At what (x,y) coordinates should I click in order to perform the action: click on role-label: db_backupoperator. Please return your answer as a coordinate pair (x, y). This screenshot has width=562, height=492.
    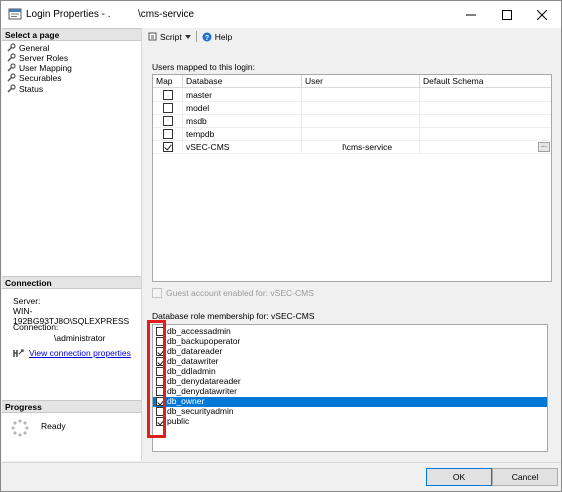
    Looking at the image, I should click on (204, 341).